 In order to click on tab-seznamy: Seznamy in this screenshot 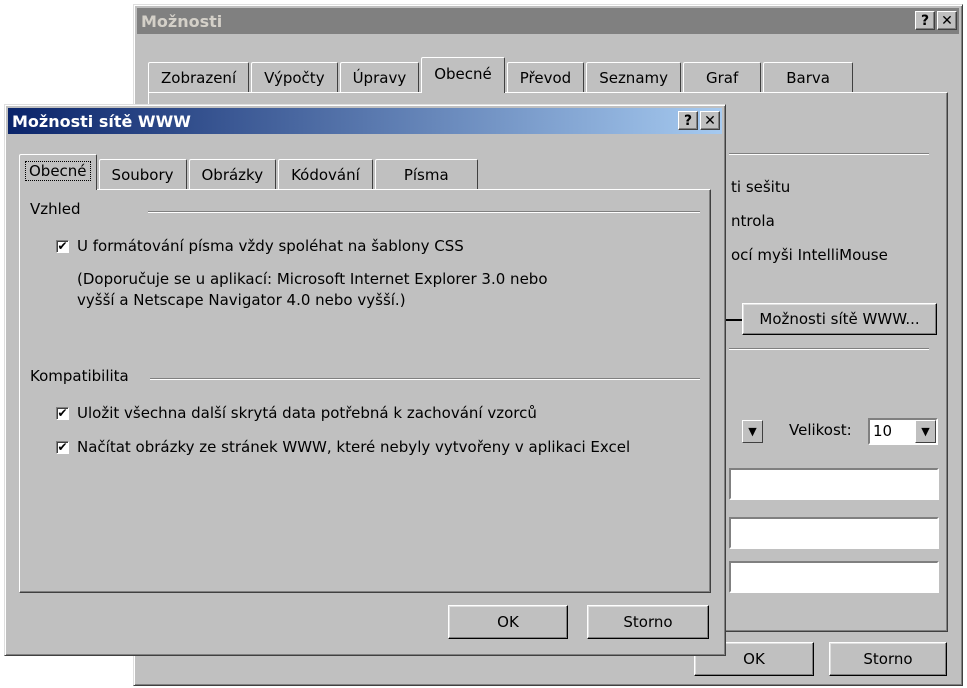, I will do `click(633, 77)`.